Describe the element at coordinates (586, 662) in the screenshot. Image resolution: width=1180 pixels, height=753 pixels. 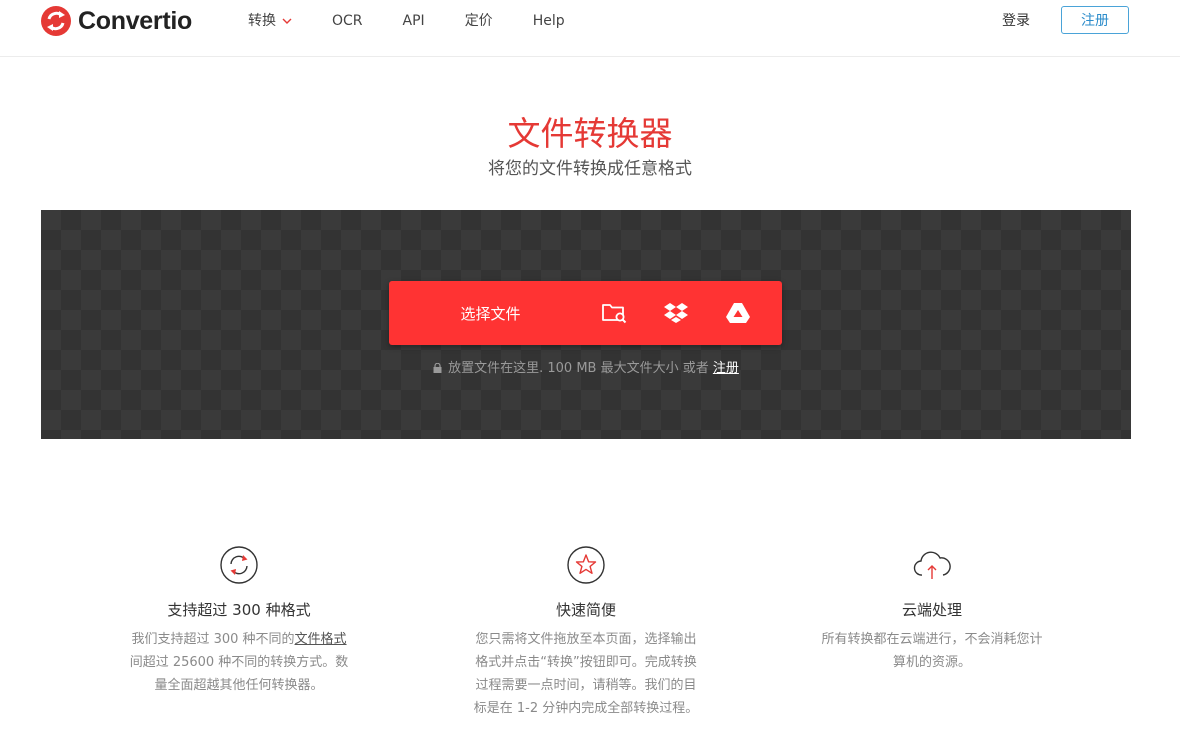
I see `feature-desc-line: 格式并点击“转换”按钮即可。完成转换` at that location.